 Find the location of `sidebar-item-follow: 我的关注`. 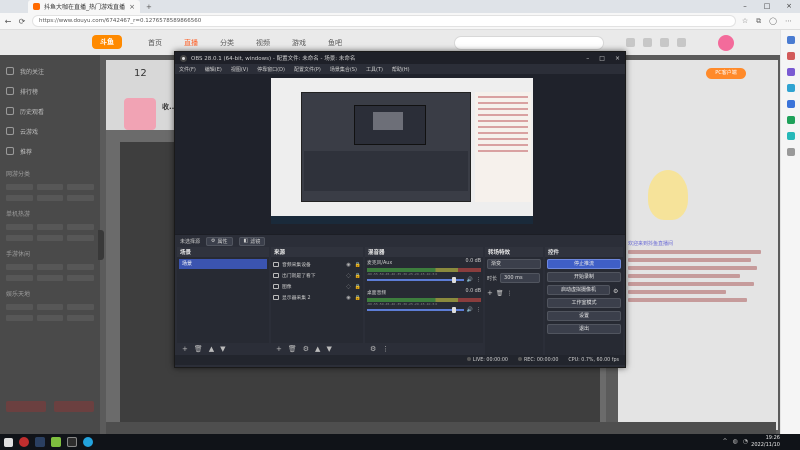

sidebar-item-follow: 我的关注 is located at coordinates (50, 71).